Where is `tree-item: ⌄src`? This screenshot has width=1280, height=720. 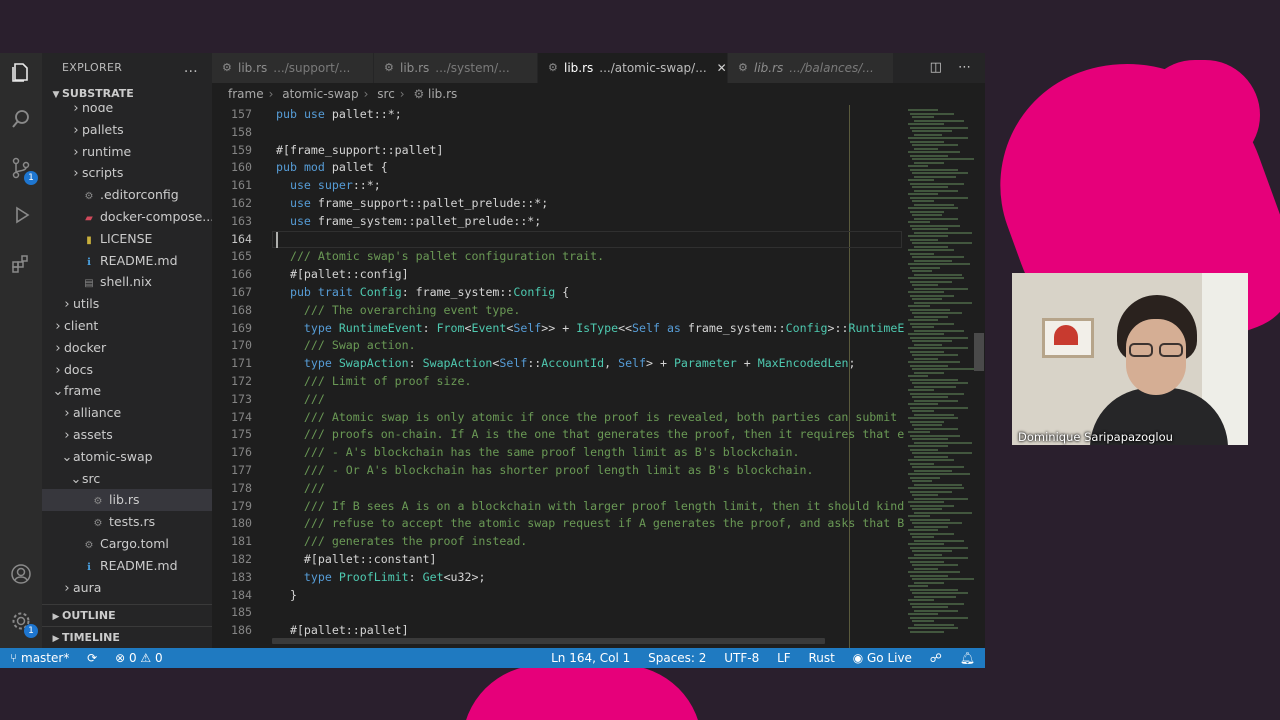 tree-item: ⌄src is located at coordinates (127, 479).